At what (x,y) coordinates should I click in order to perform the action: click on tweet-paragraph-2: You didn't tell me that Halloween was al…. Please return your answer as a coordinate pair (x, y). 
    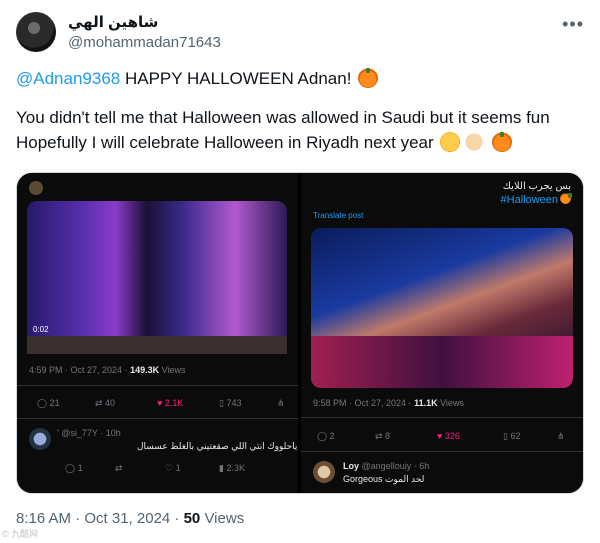
    Looking at the image, I should click on (300, 130).